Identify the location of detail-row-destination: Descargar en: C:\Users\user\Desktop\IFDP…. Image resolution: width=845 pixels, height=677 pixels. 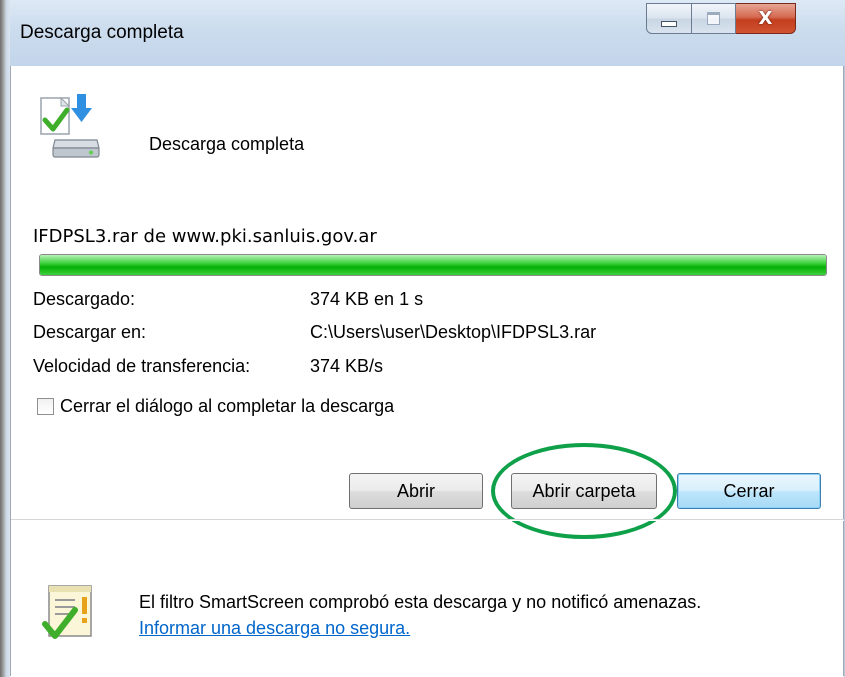
(314, 332).